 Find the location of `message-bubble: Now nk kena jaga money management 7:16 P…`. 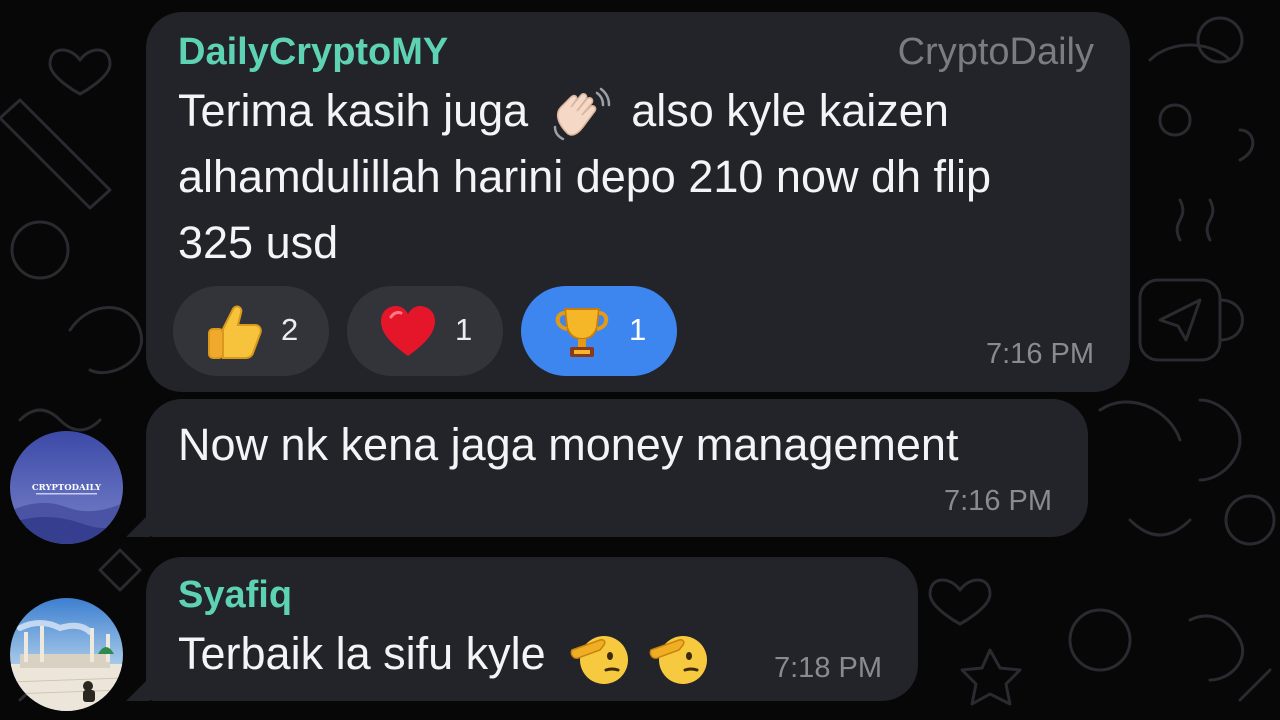

message-bubble: Now nk kena jaga money management 7:16 P… is located at coordinates (617, 468).